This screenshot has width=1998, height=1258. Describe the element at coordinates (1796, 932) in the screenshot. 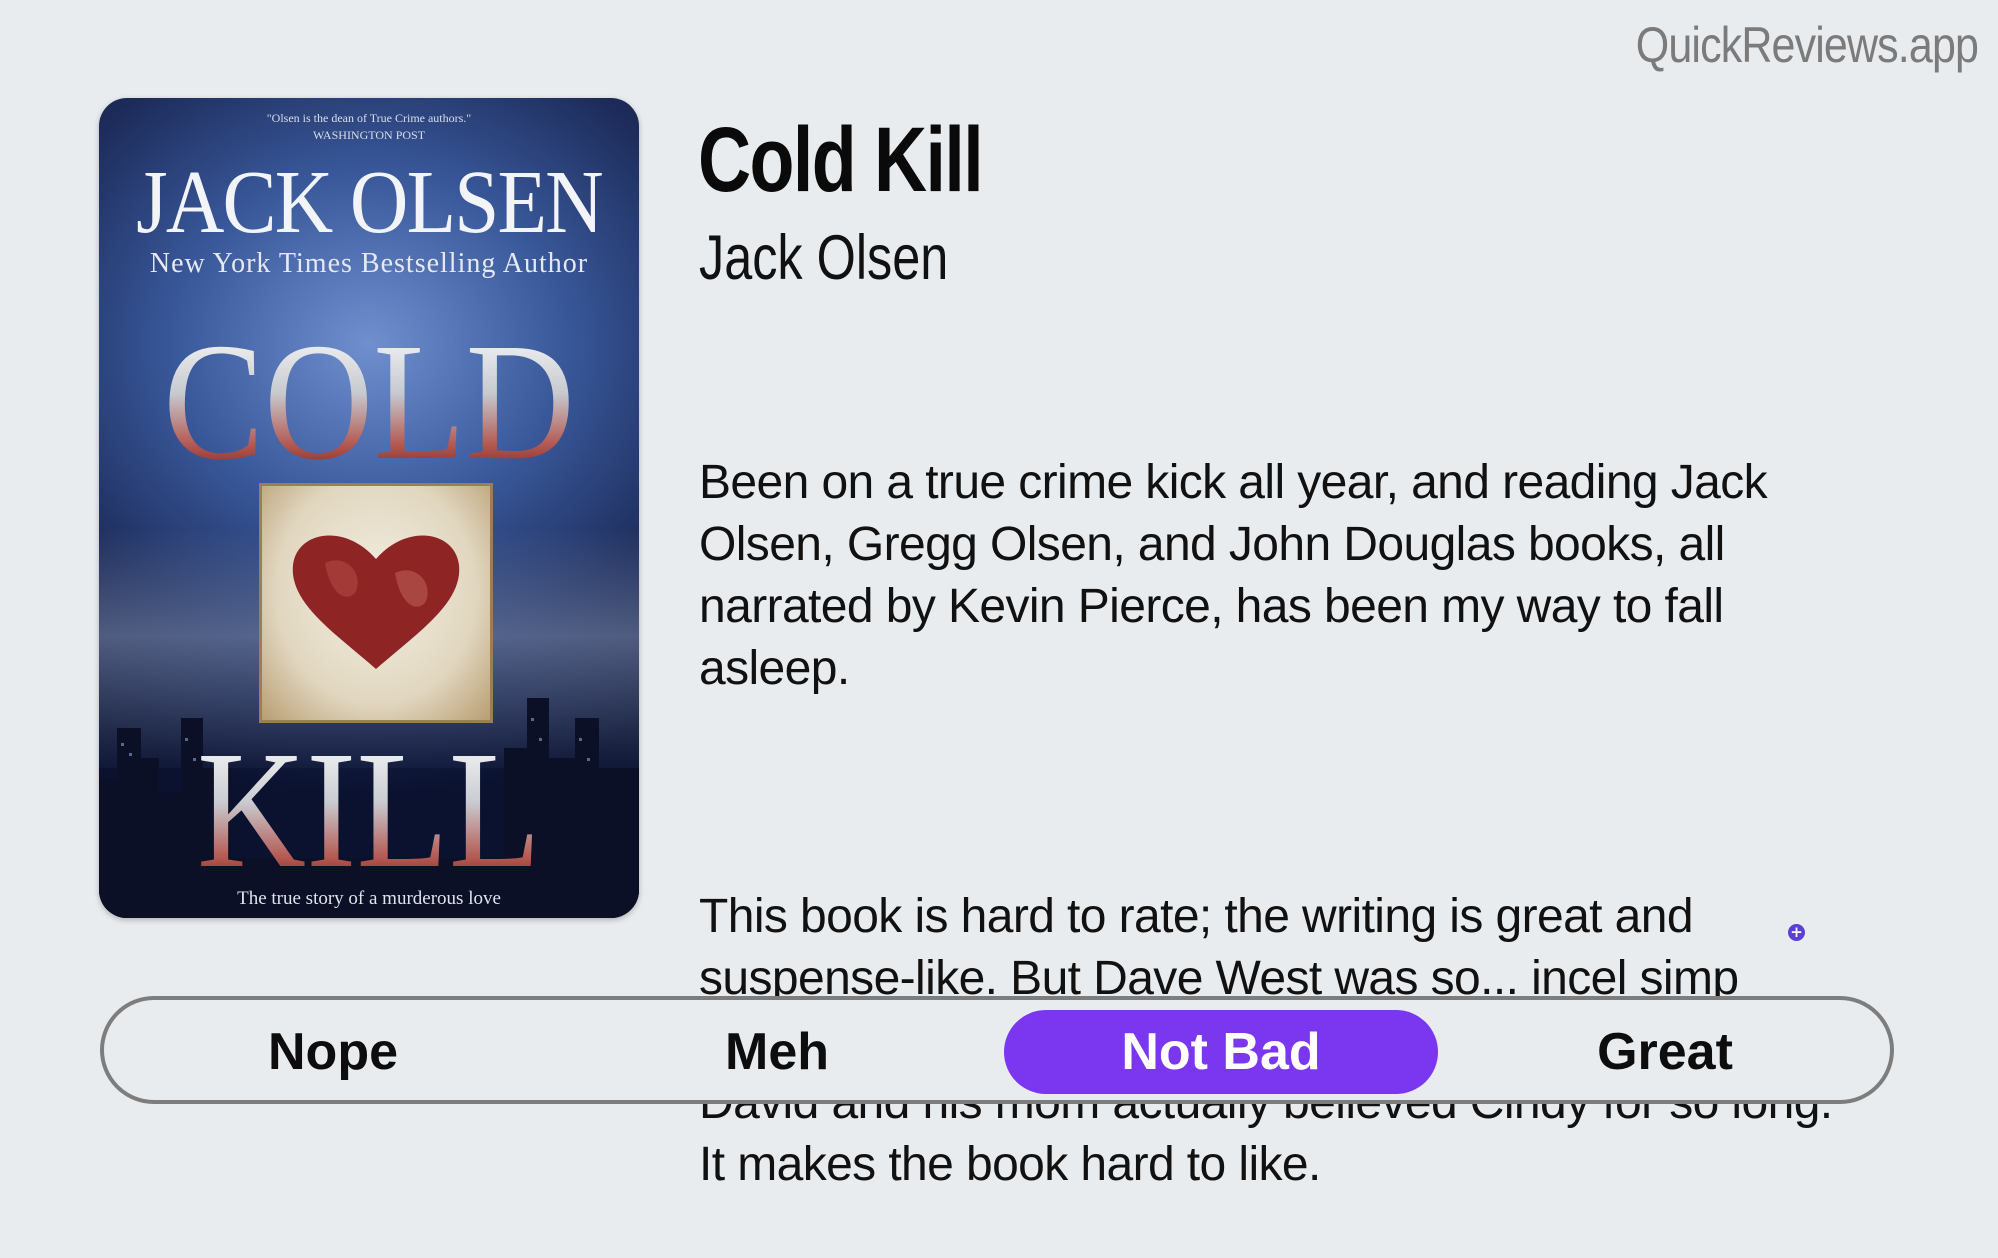

I see `plus-circle-icon: +` at that location.